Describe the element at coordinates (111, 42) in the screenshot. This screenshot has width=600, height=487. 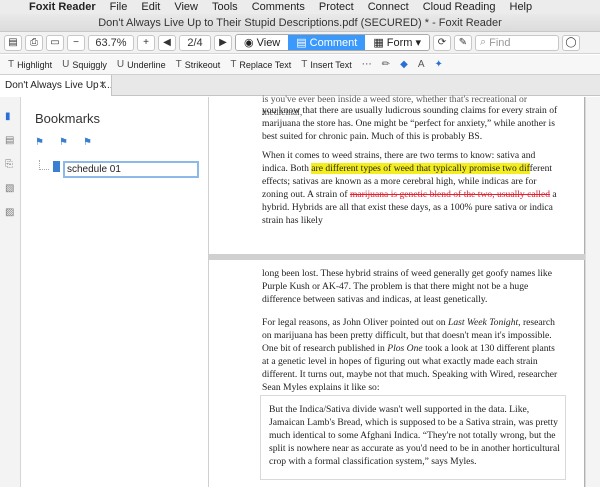
I see `zoom-level: 63.7%` at that location.